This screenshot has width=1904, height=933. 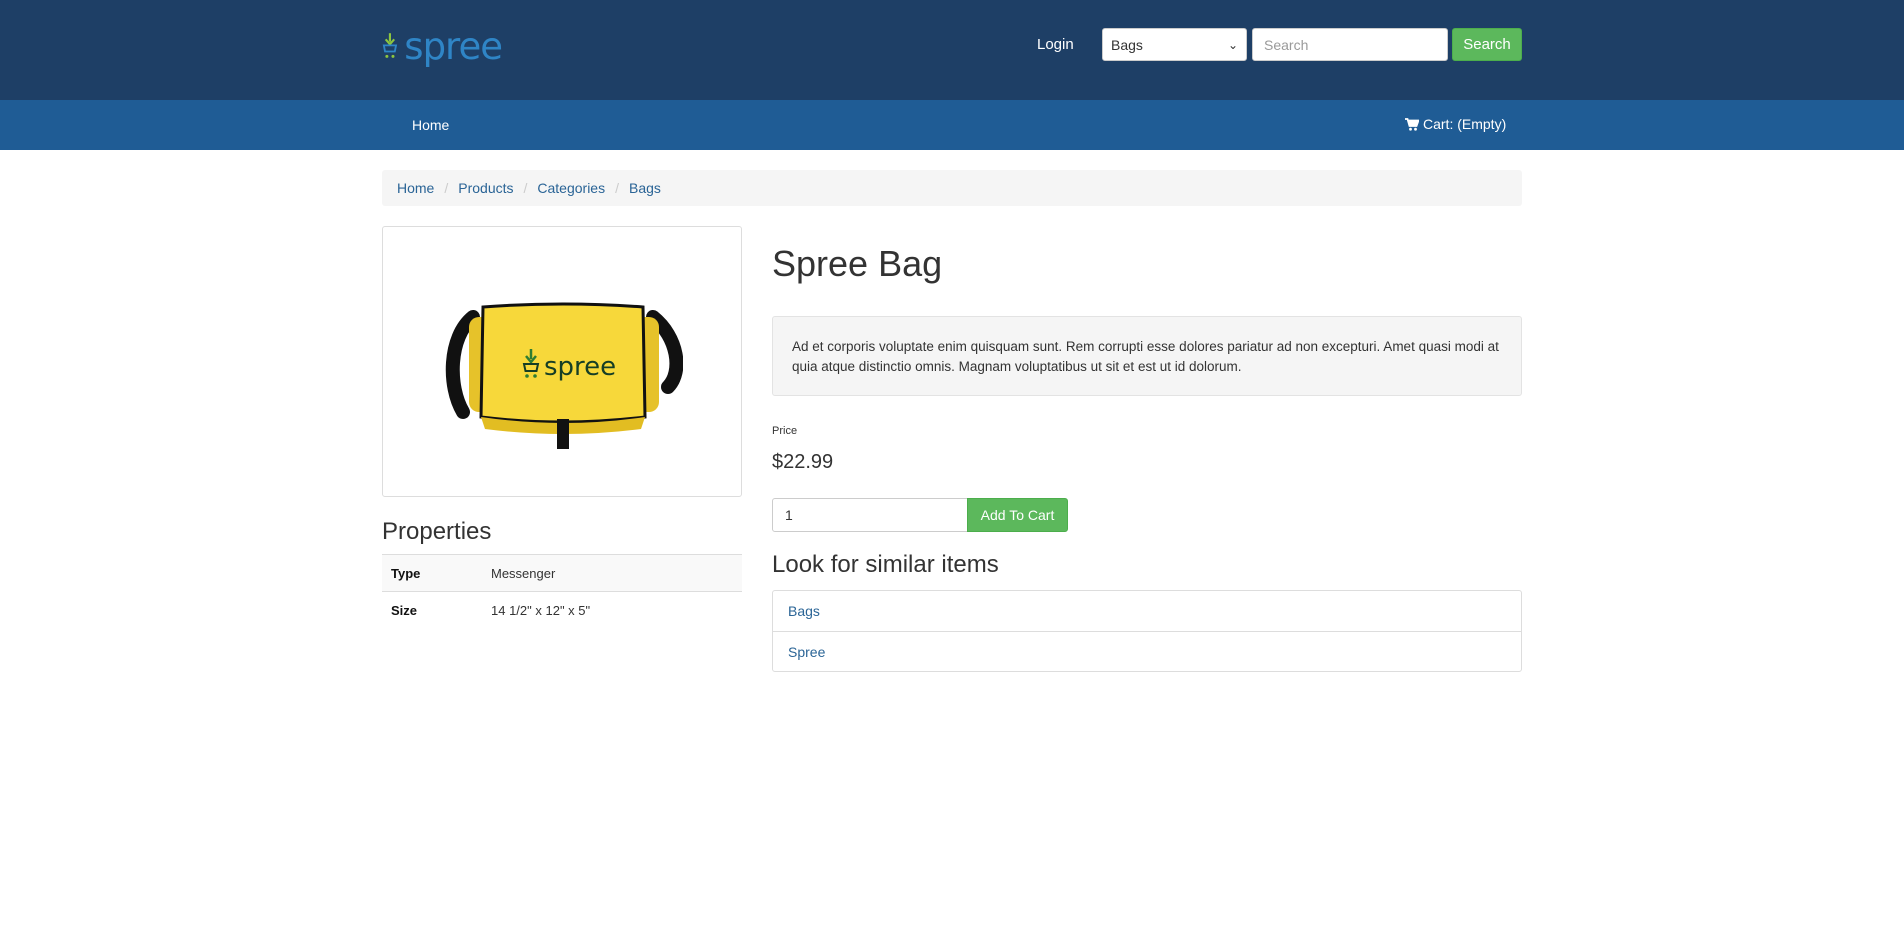 I want to click on similar-item-spree: Spree, so click(x=1147, y=651).